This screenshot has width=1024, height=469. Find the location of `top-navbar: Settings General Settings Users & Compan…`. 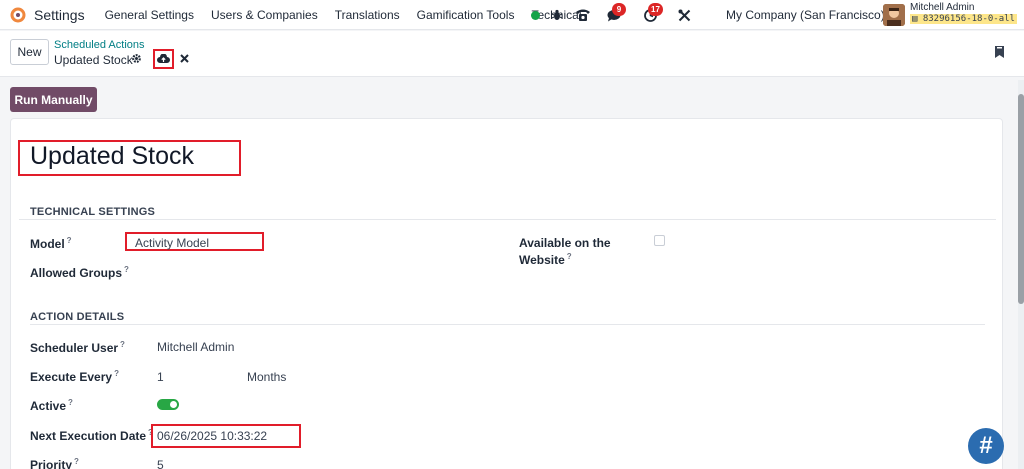

top-navbar: Settings General Settings Users & Compan… is located at coordinates (512, 15).